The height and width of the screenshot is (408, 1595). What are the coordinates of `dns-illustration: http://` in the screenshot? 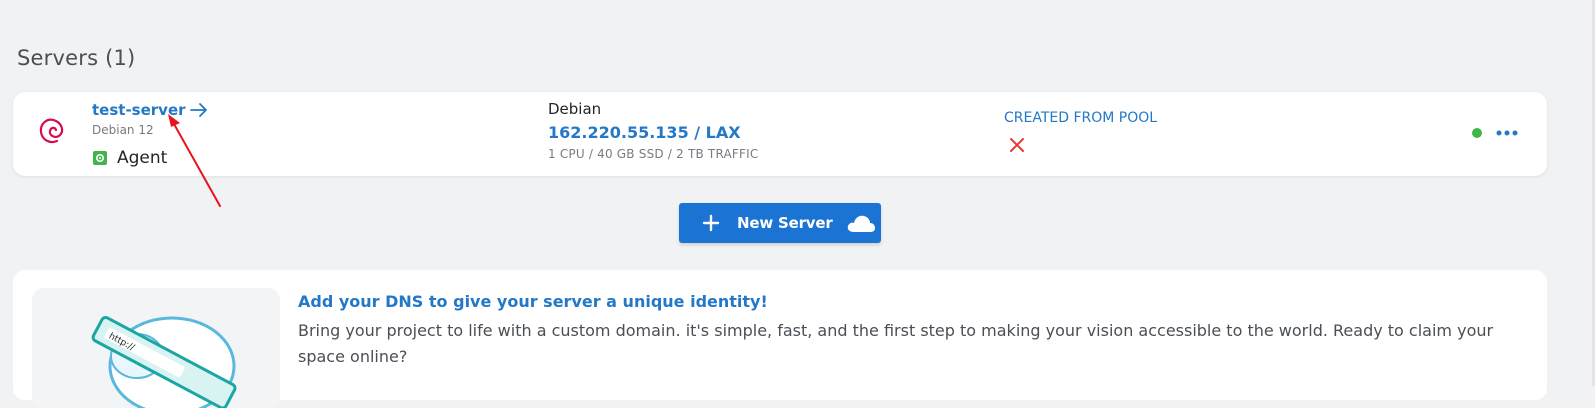 It's located at (156, 348).